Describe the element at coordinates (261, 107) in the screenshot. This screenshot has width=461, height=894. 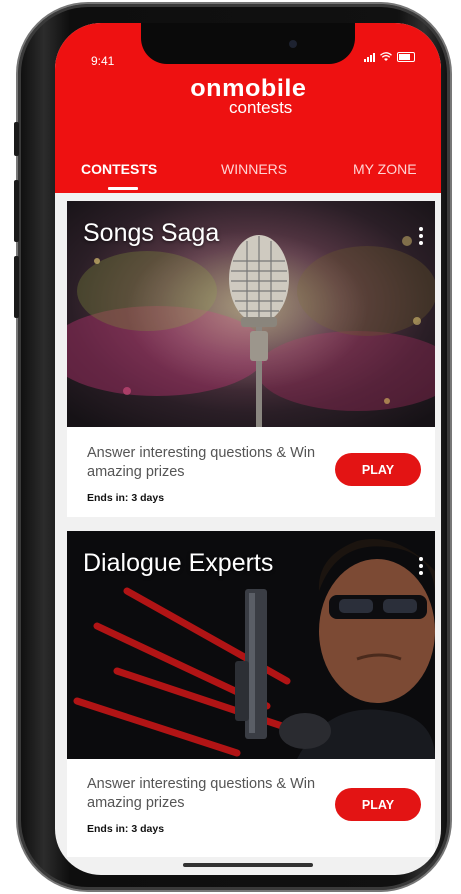
I see `logo-subtitle: contests` at that location.